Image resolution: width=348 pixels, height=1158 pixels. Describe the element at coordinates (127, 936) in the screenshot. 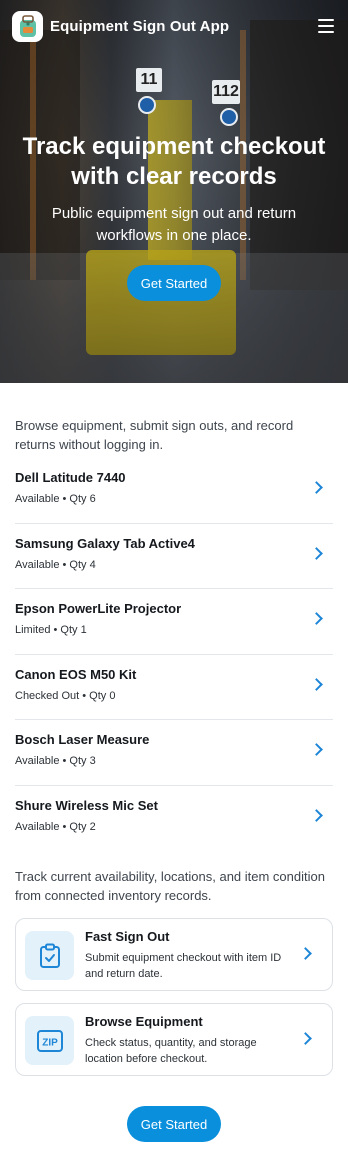

I see `card-title: Fast Sign Out` at that location.